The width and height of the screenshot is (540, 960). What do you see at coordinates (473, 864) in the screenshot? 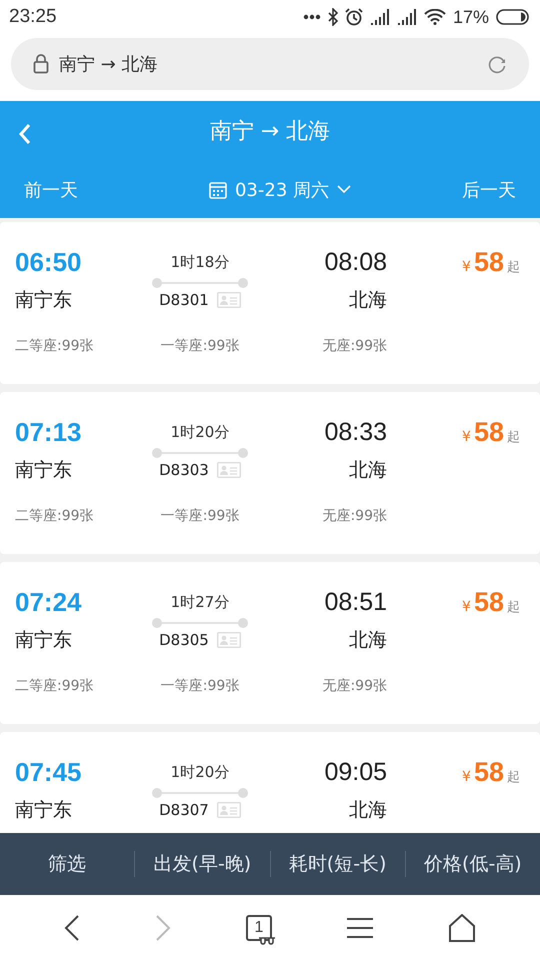
I see `sort-option: 价格(低-高)` at bounding box center [473, 864].